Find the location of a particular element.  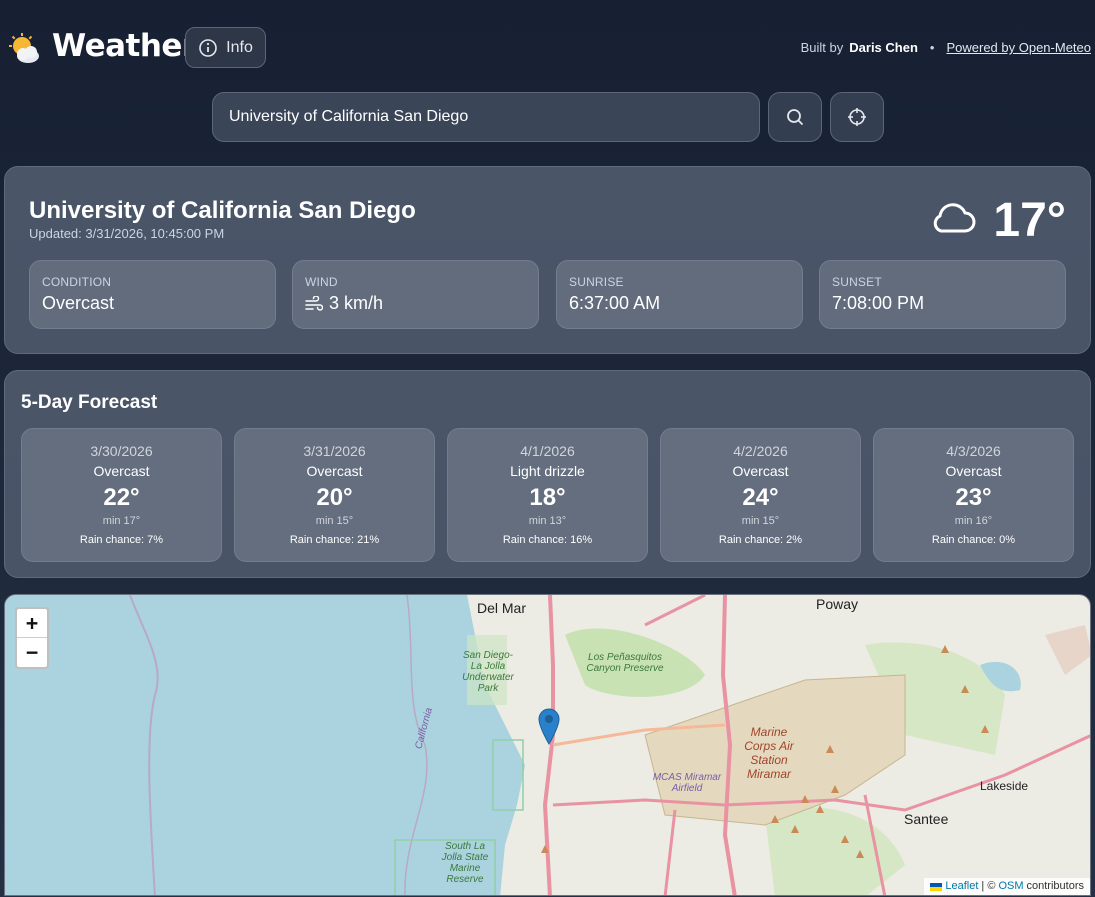

map-attribution: Leaflet | © OSM contributors is located at coordinates (1007, 886).